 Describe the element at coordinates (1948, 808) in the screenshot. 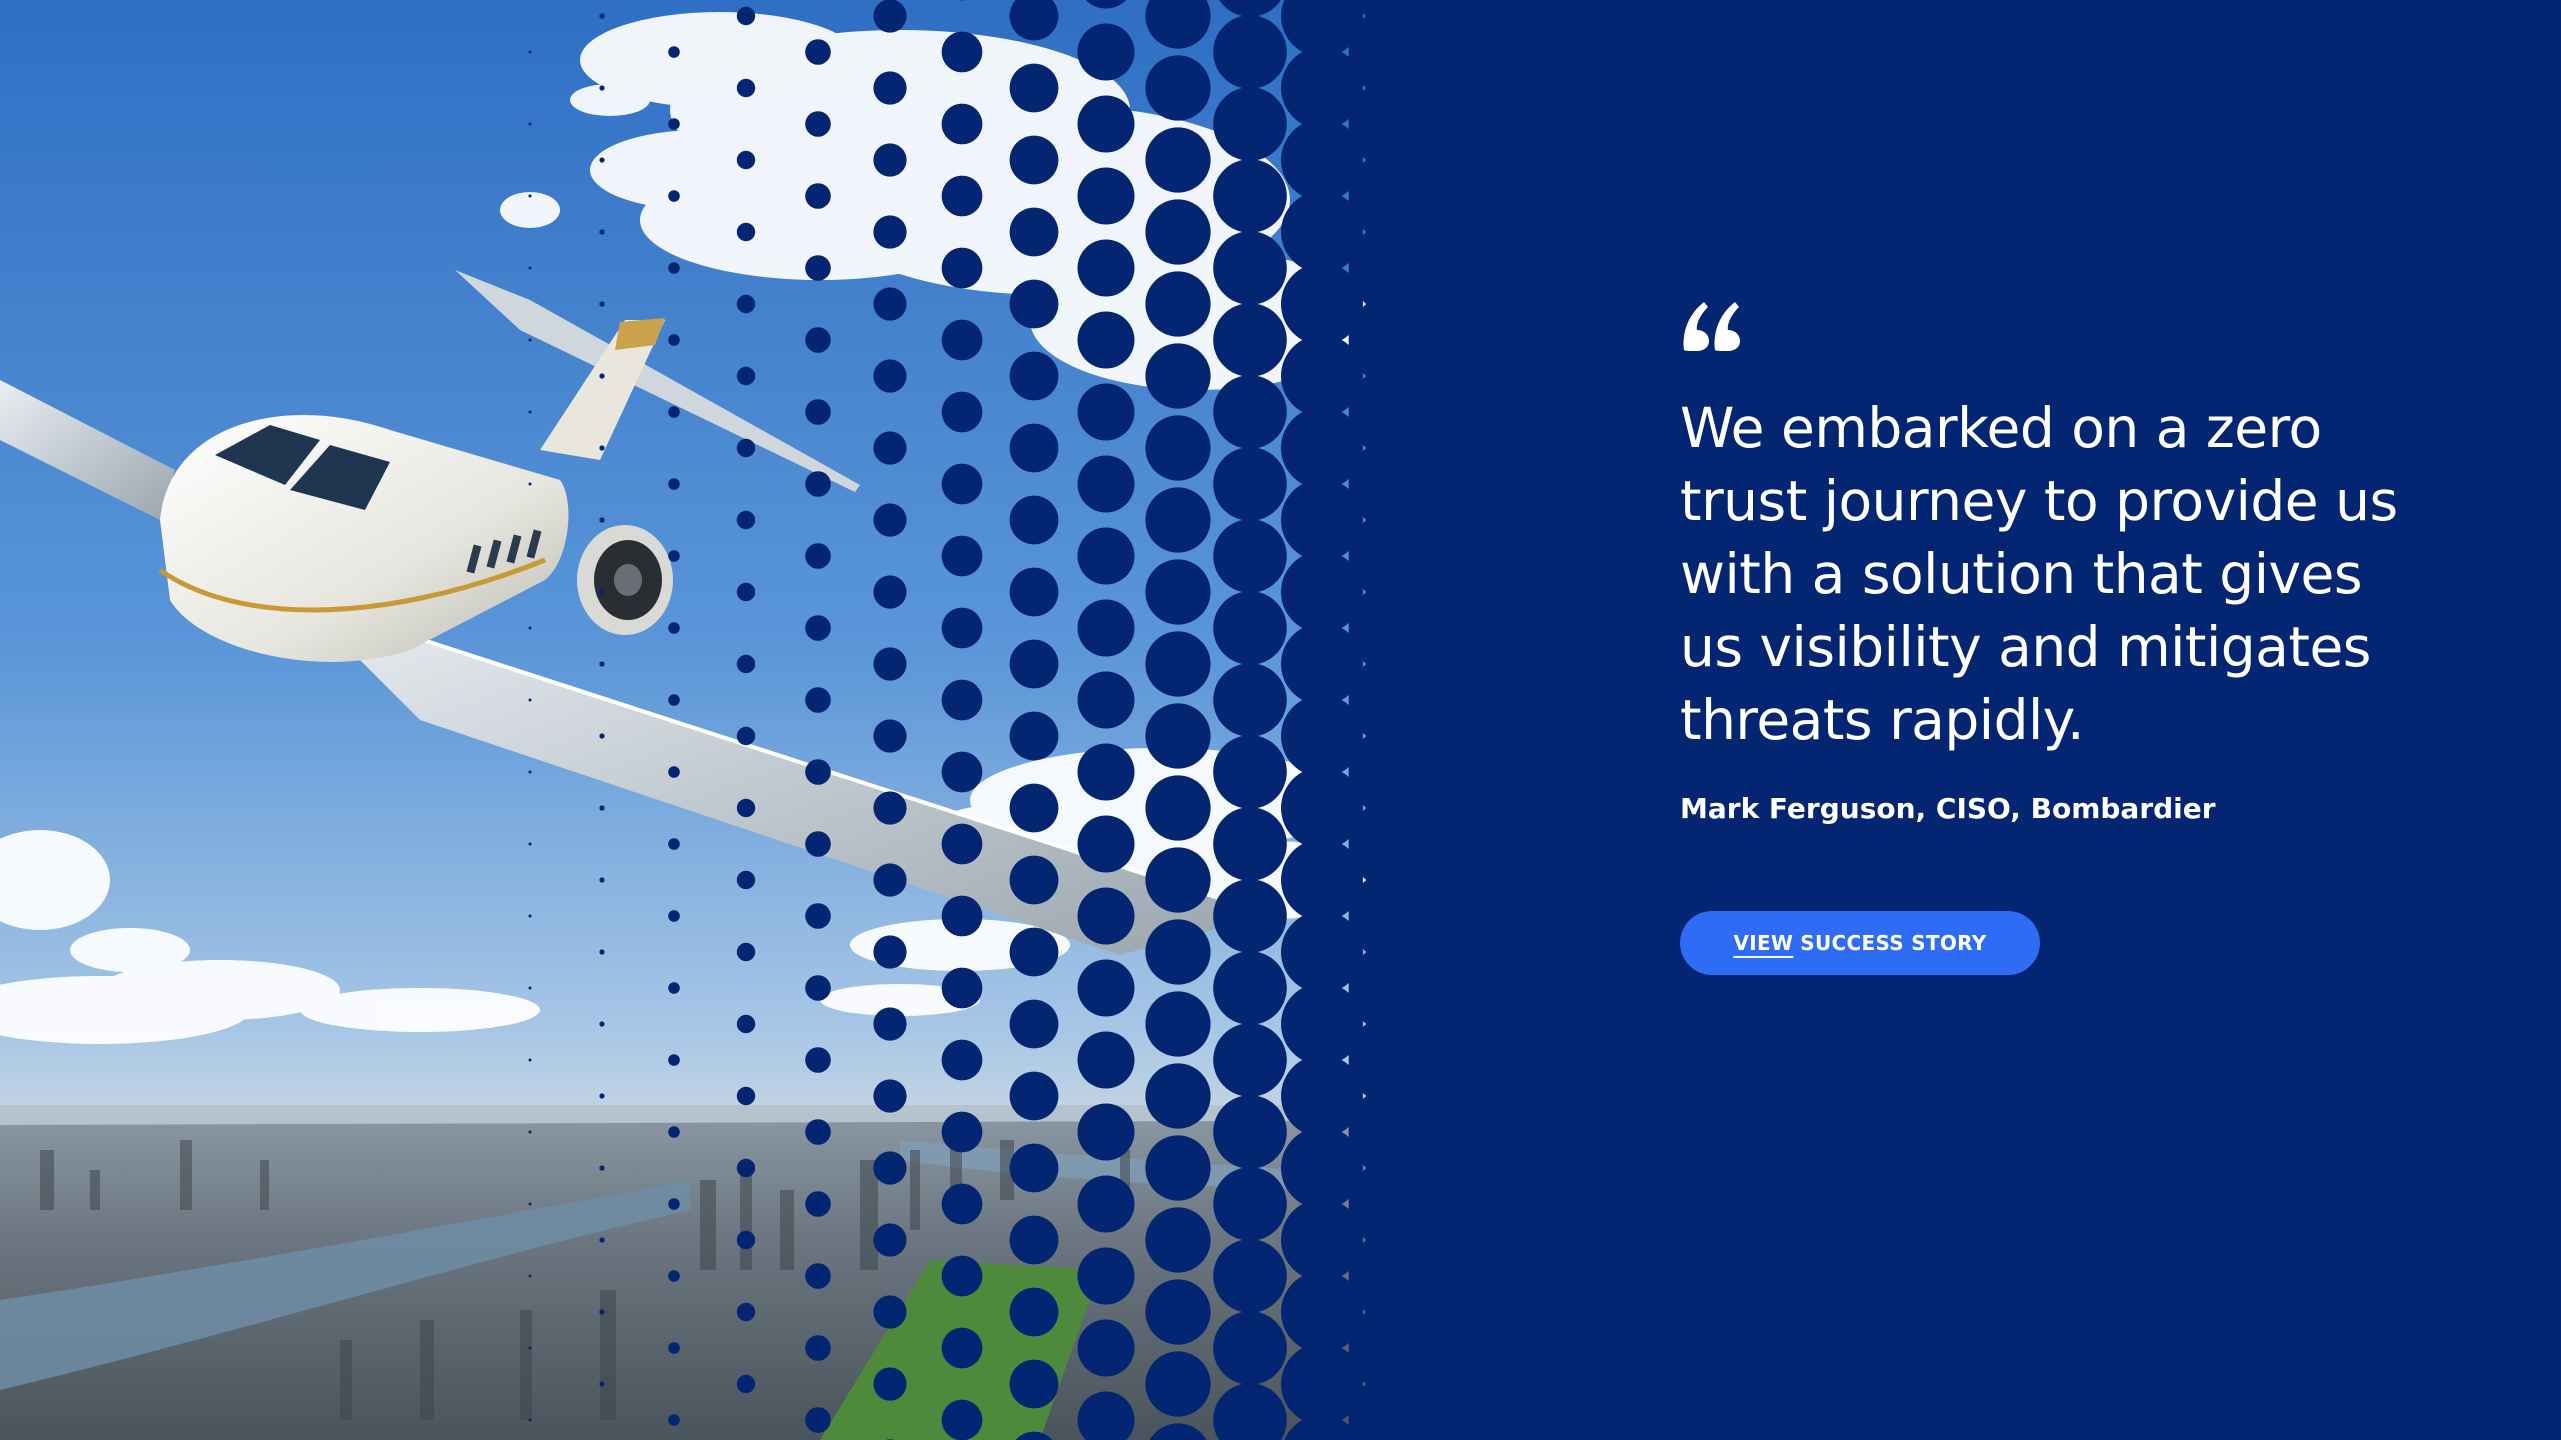

I see `quote-attribution: Mark Ferguson, CISO, Bombardier` at that location.